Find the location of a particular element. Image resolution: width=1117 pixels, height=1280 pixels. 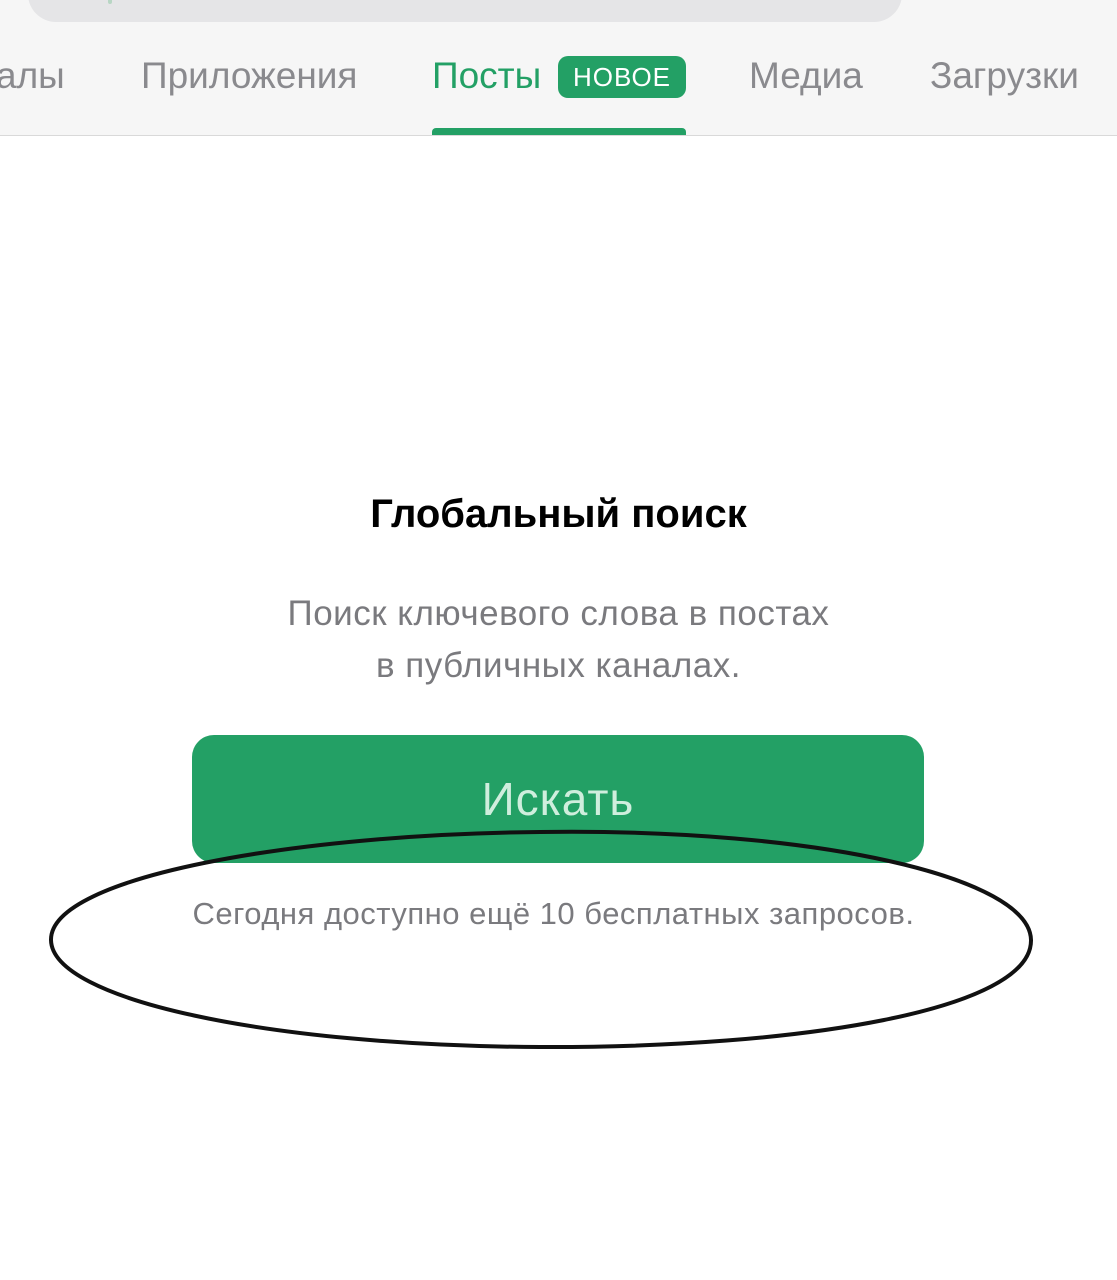

empty-state-description-line2: в публичных каналах. is located at coordinates (558, 665).